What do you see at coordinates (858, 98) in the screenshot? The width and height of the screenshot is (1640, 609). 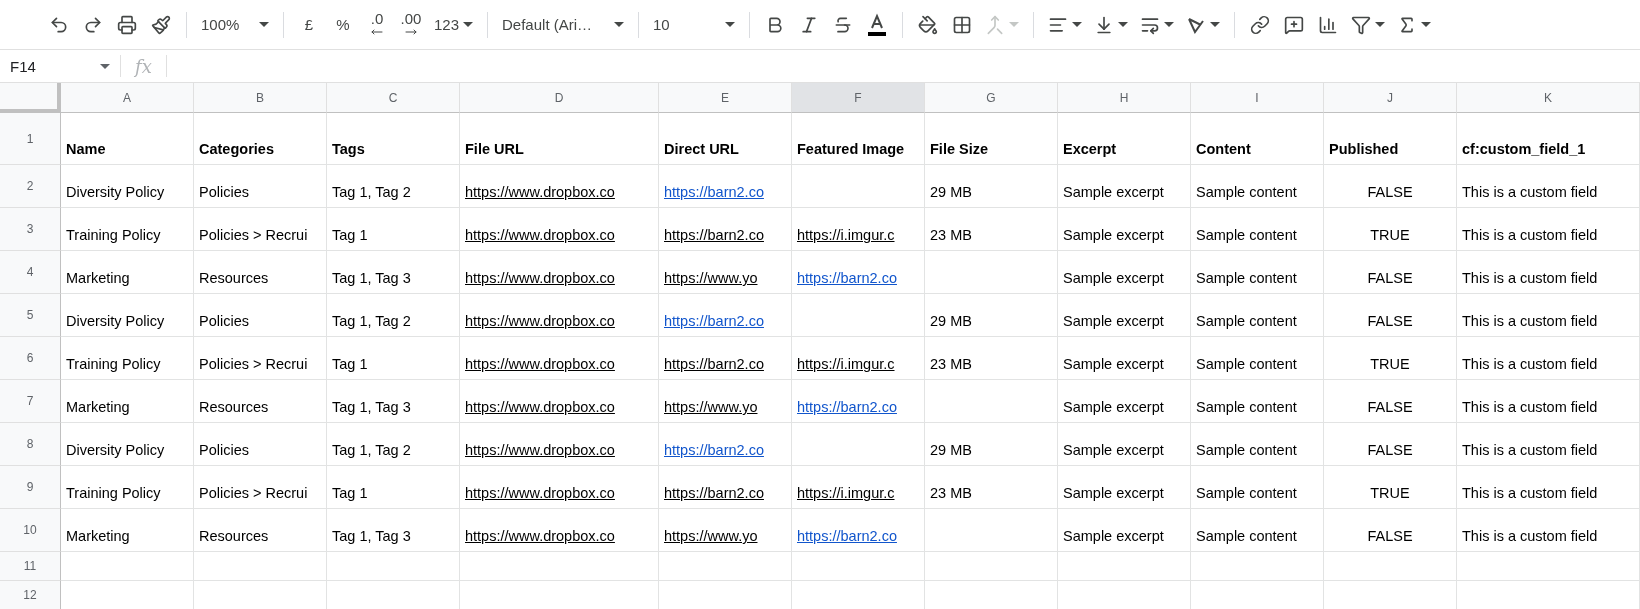 I see `column-header: F` at bounding box center [858, 98].